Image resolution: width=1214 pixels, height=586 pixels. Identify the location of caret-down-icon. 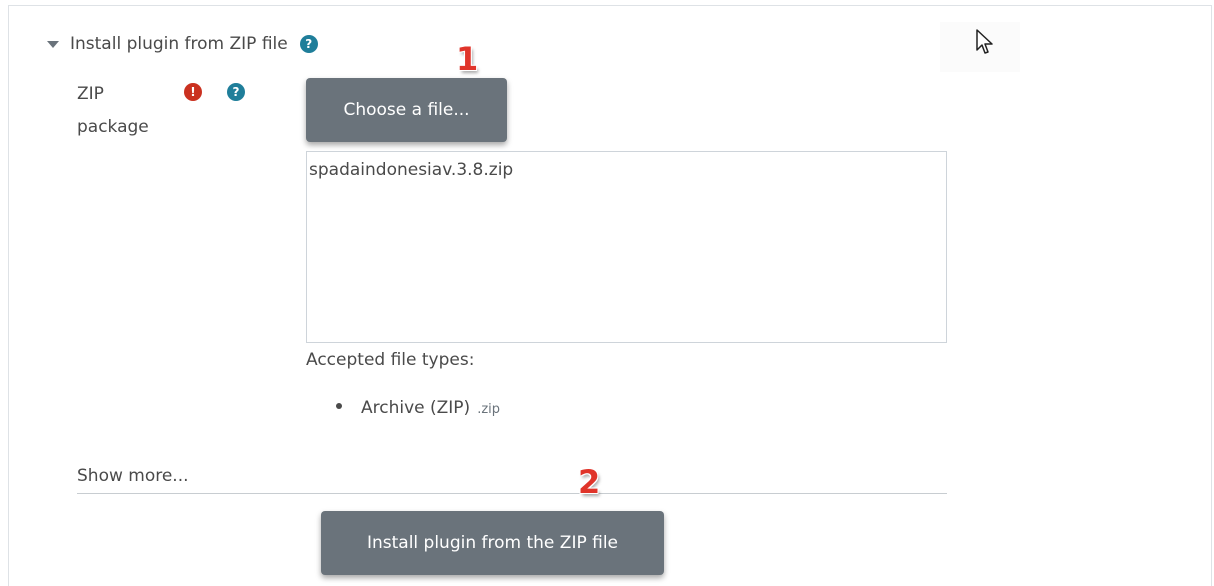
(53, 44).